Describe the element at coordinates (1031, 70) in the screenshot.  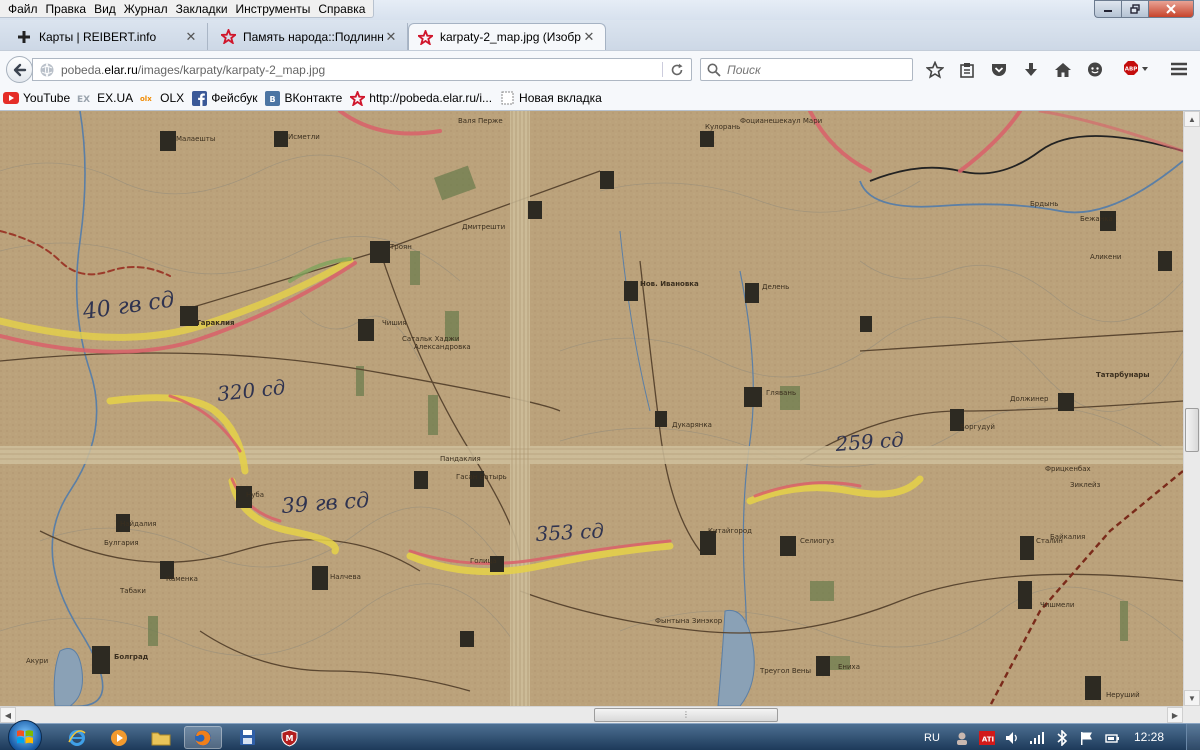
I see `downloads-button` at that location.